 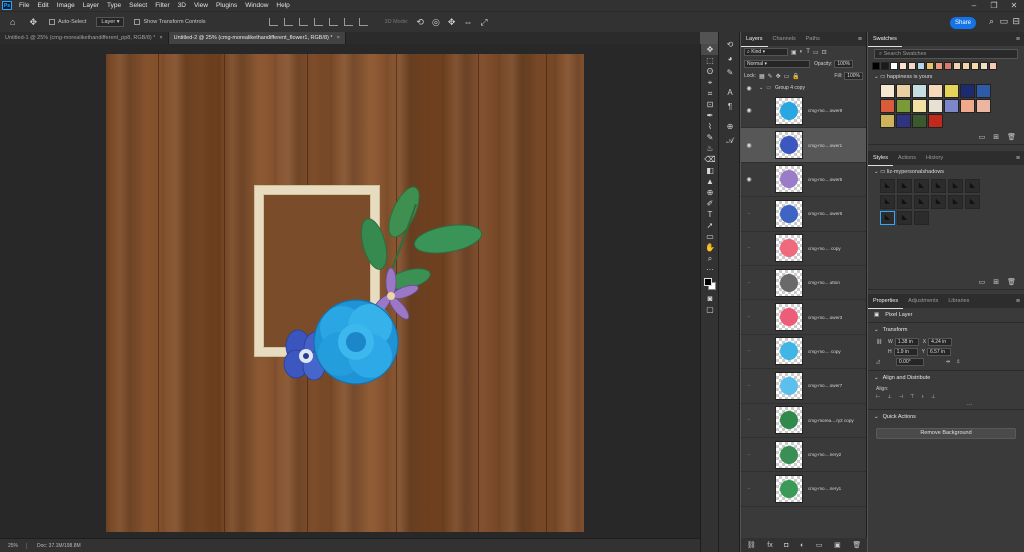 I want to click on filter-smart-icon: ⊡, so click(x=824, y=52).